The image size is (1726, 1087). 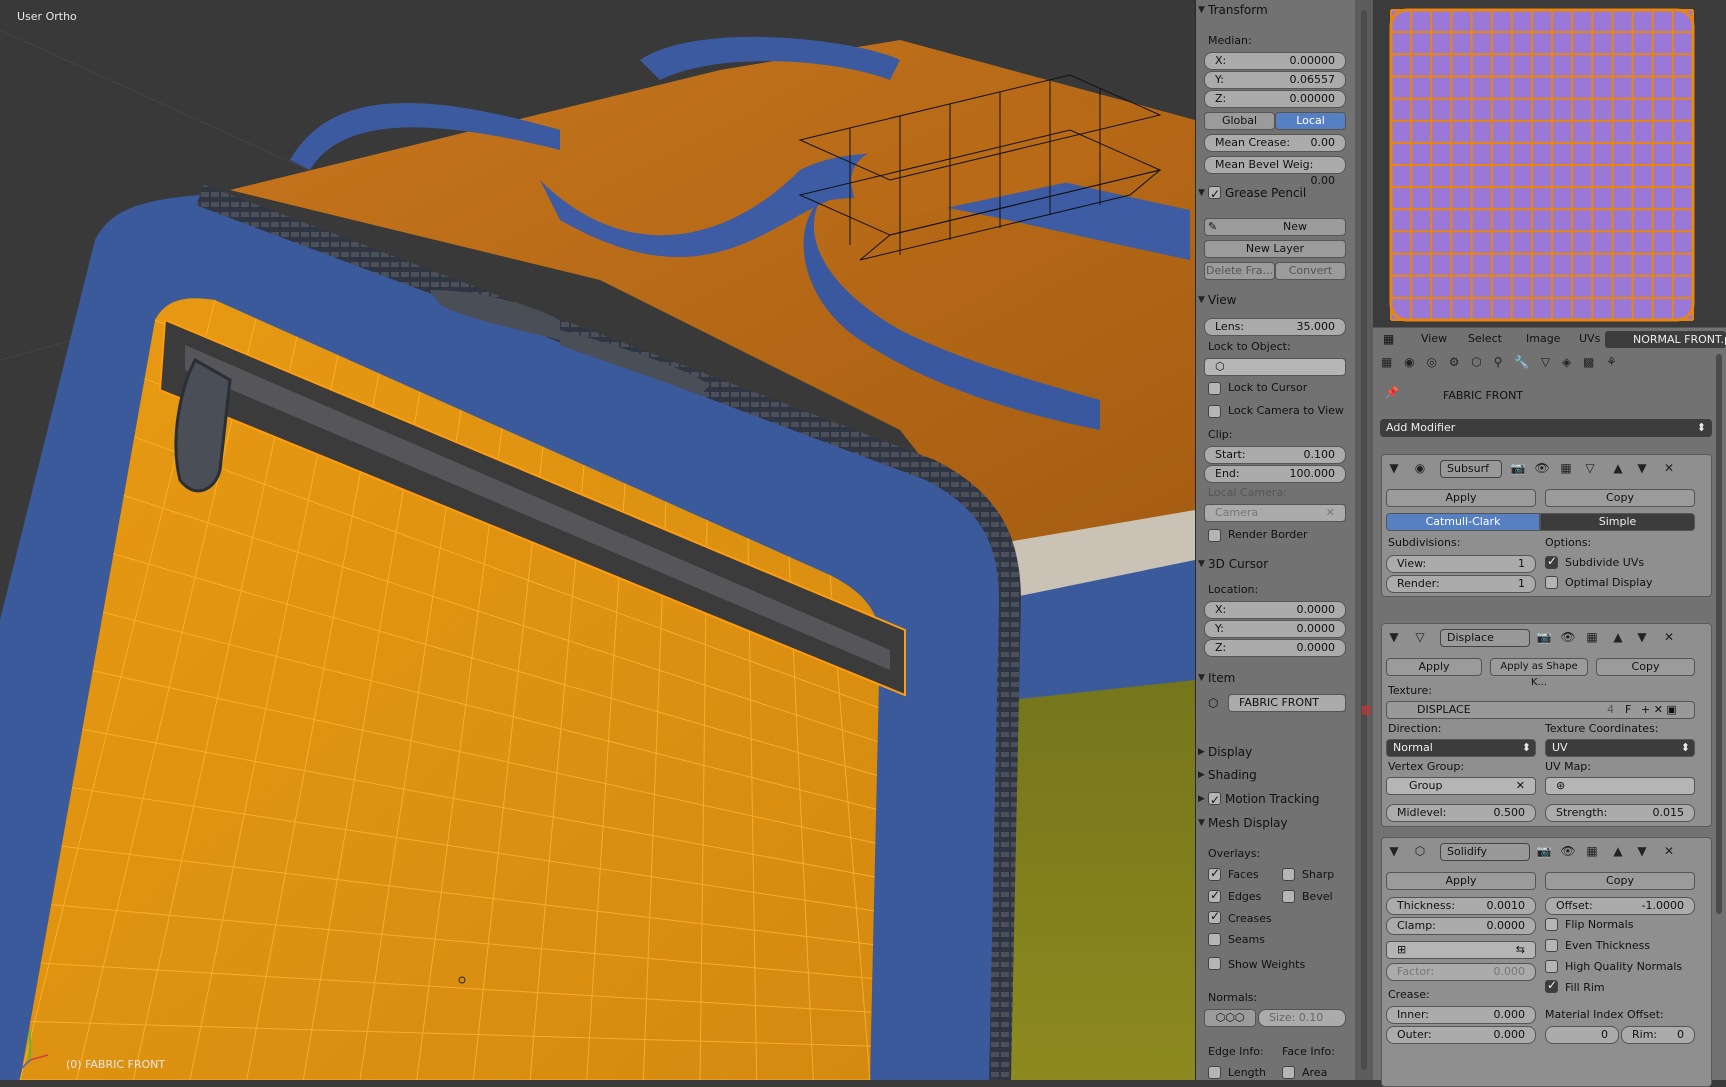 What do you see at coordinates (1461, 564) in the screenshot?
I see `subsurf-view-field: View: 1` at bounding box center [1461, 564].